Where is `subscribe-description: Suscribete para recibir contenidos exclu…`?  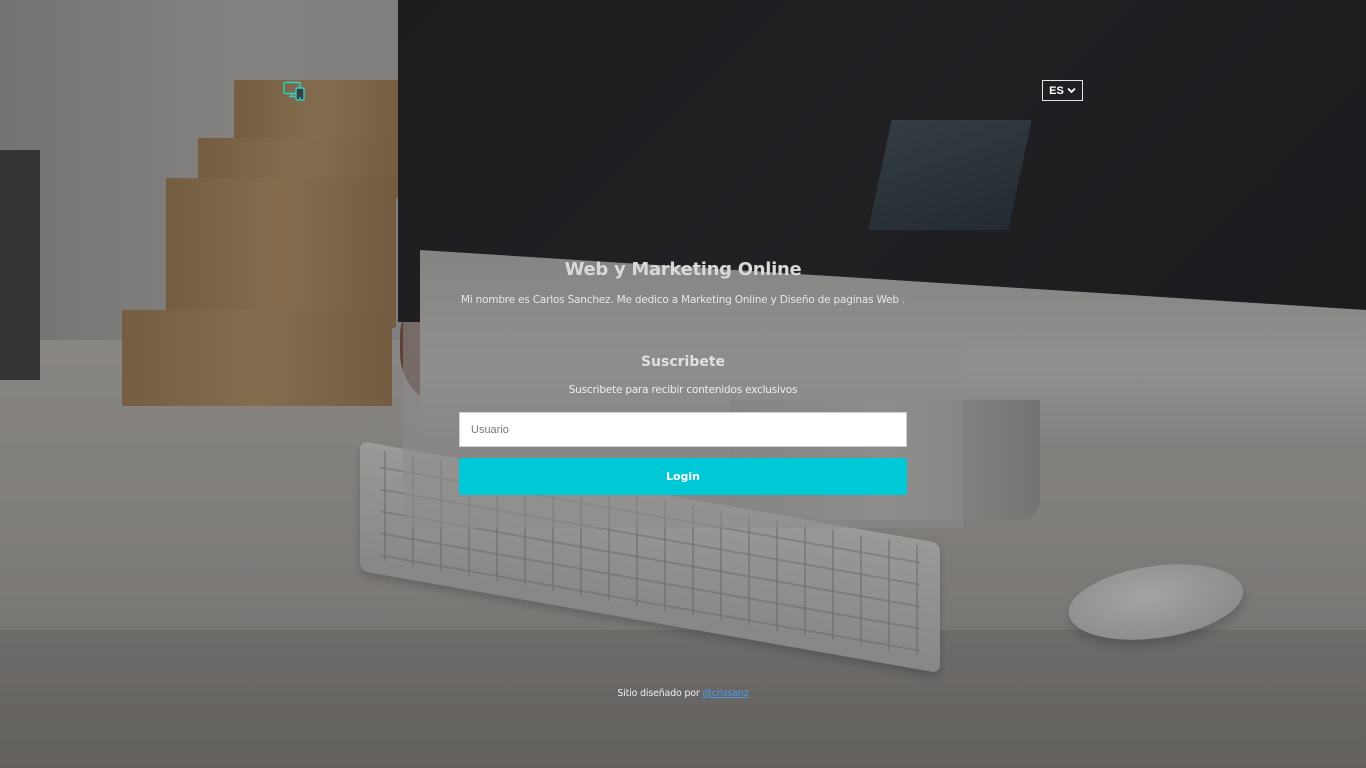 subscribe-description: Suscribete para recibir contenidos exclu… is located at coordinates (683, 390).